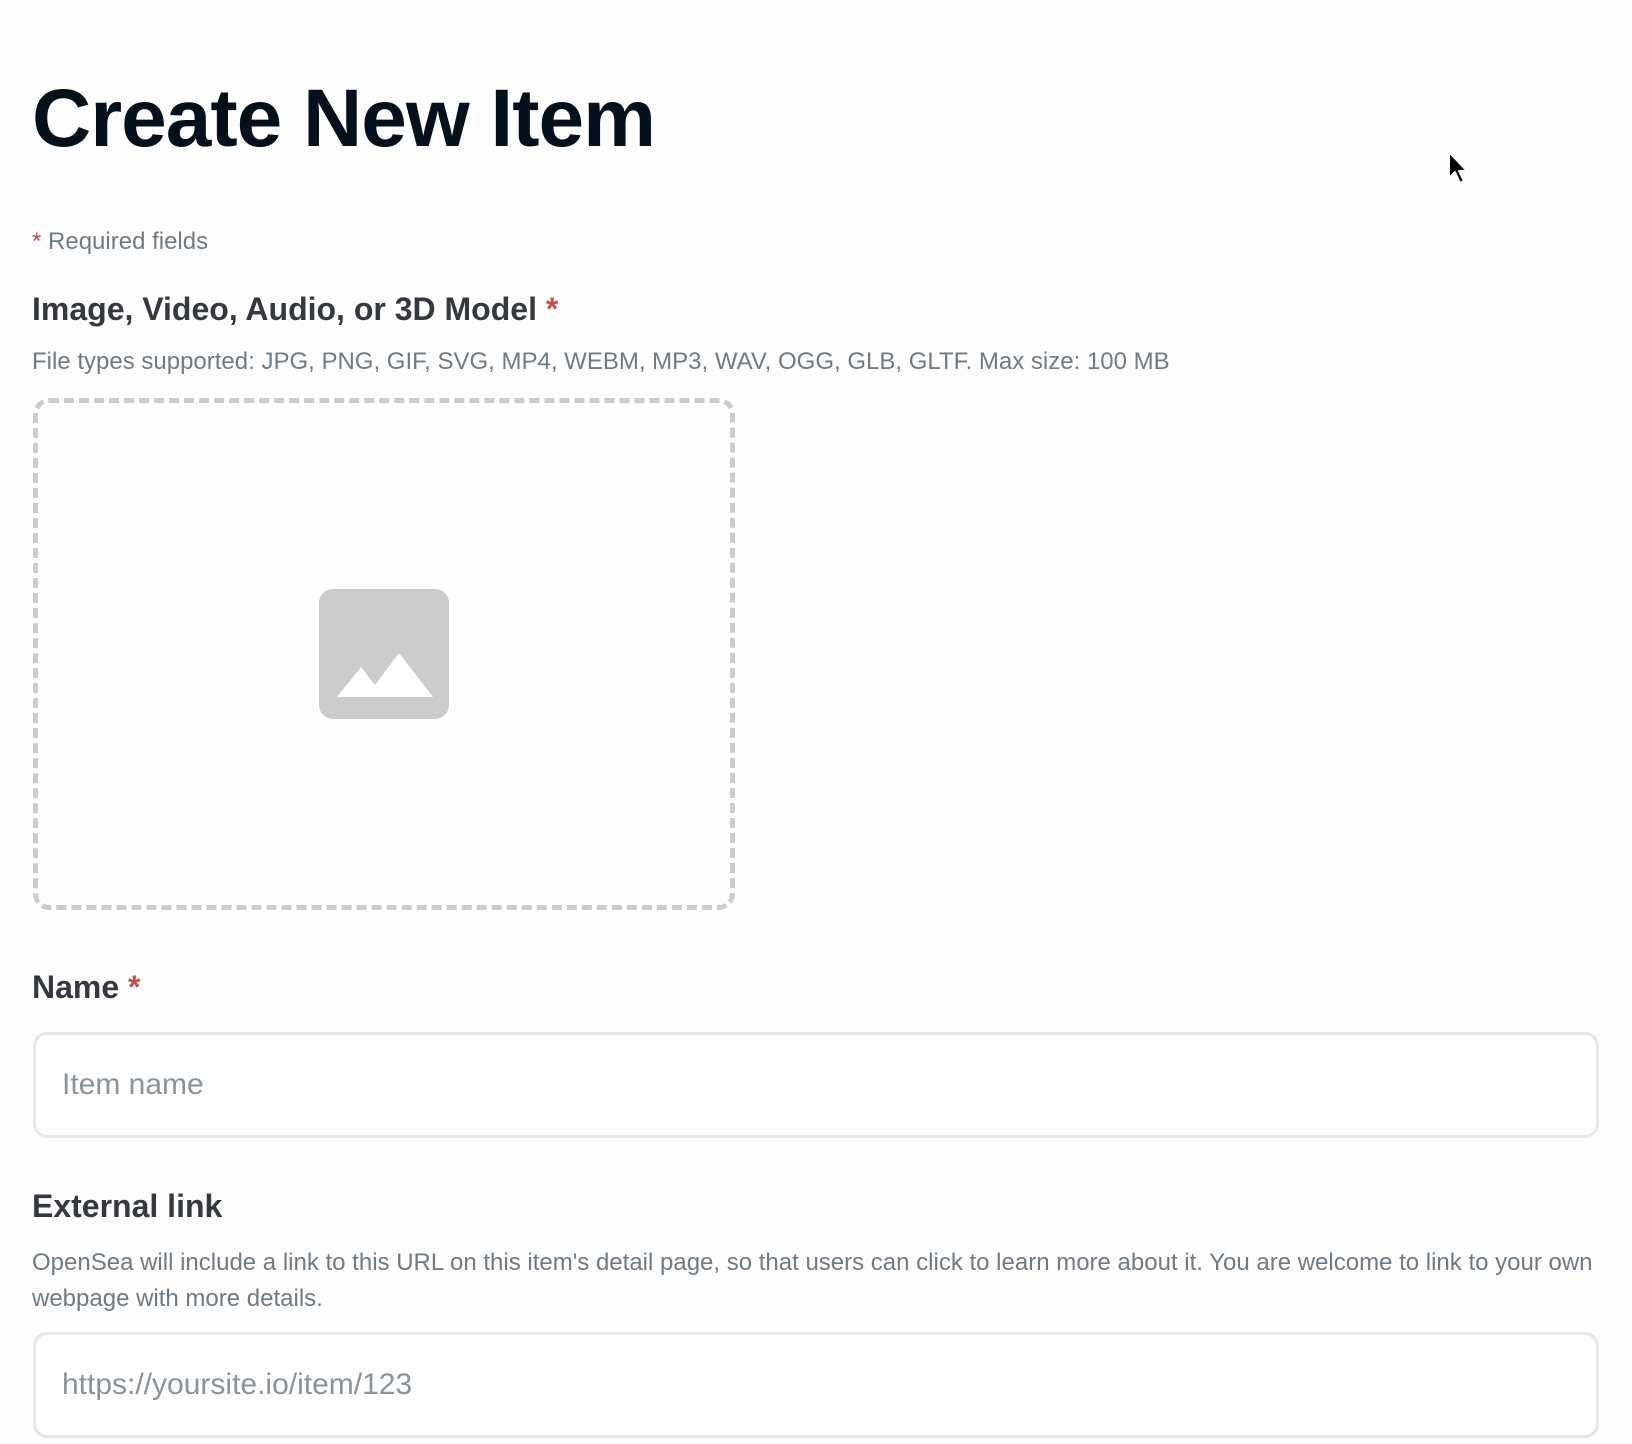 Image resolution: width=1632 pixels, height=1444 pixels. I want to click on name-label: Name *, so click(86, 987).